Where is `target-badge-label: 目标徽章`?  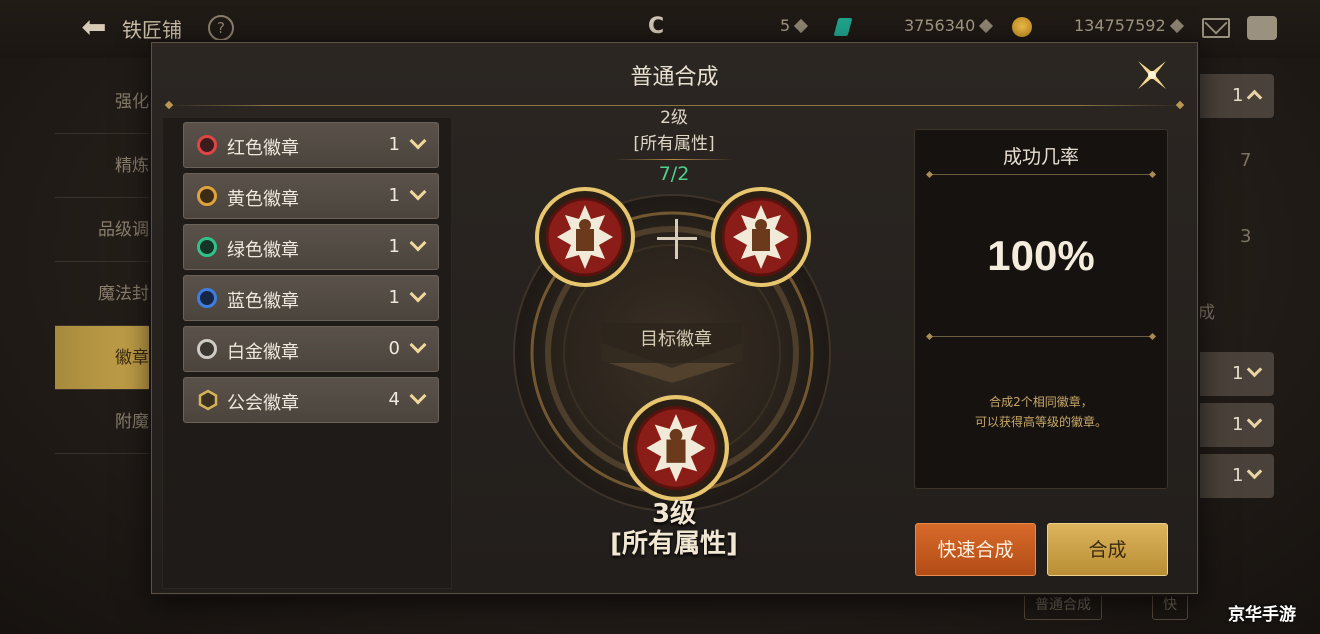 target-badge-label: 目标徽章 is located at coordinates (676, 339).